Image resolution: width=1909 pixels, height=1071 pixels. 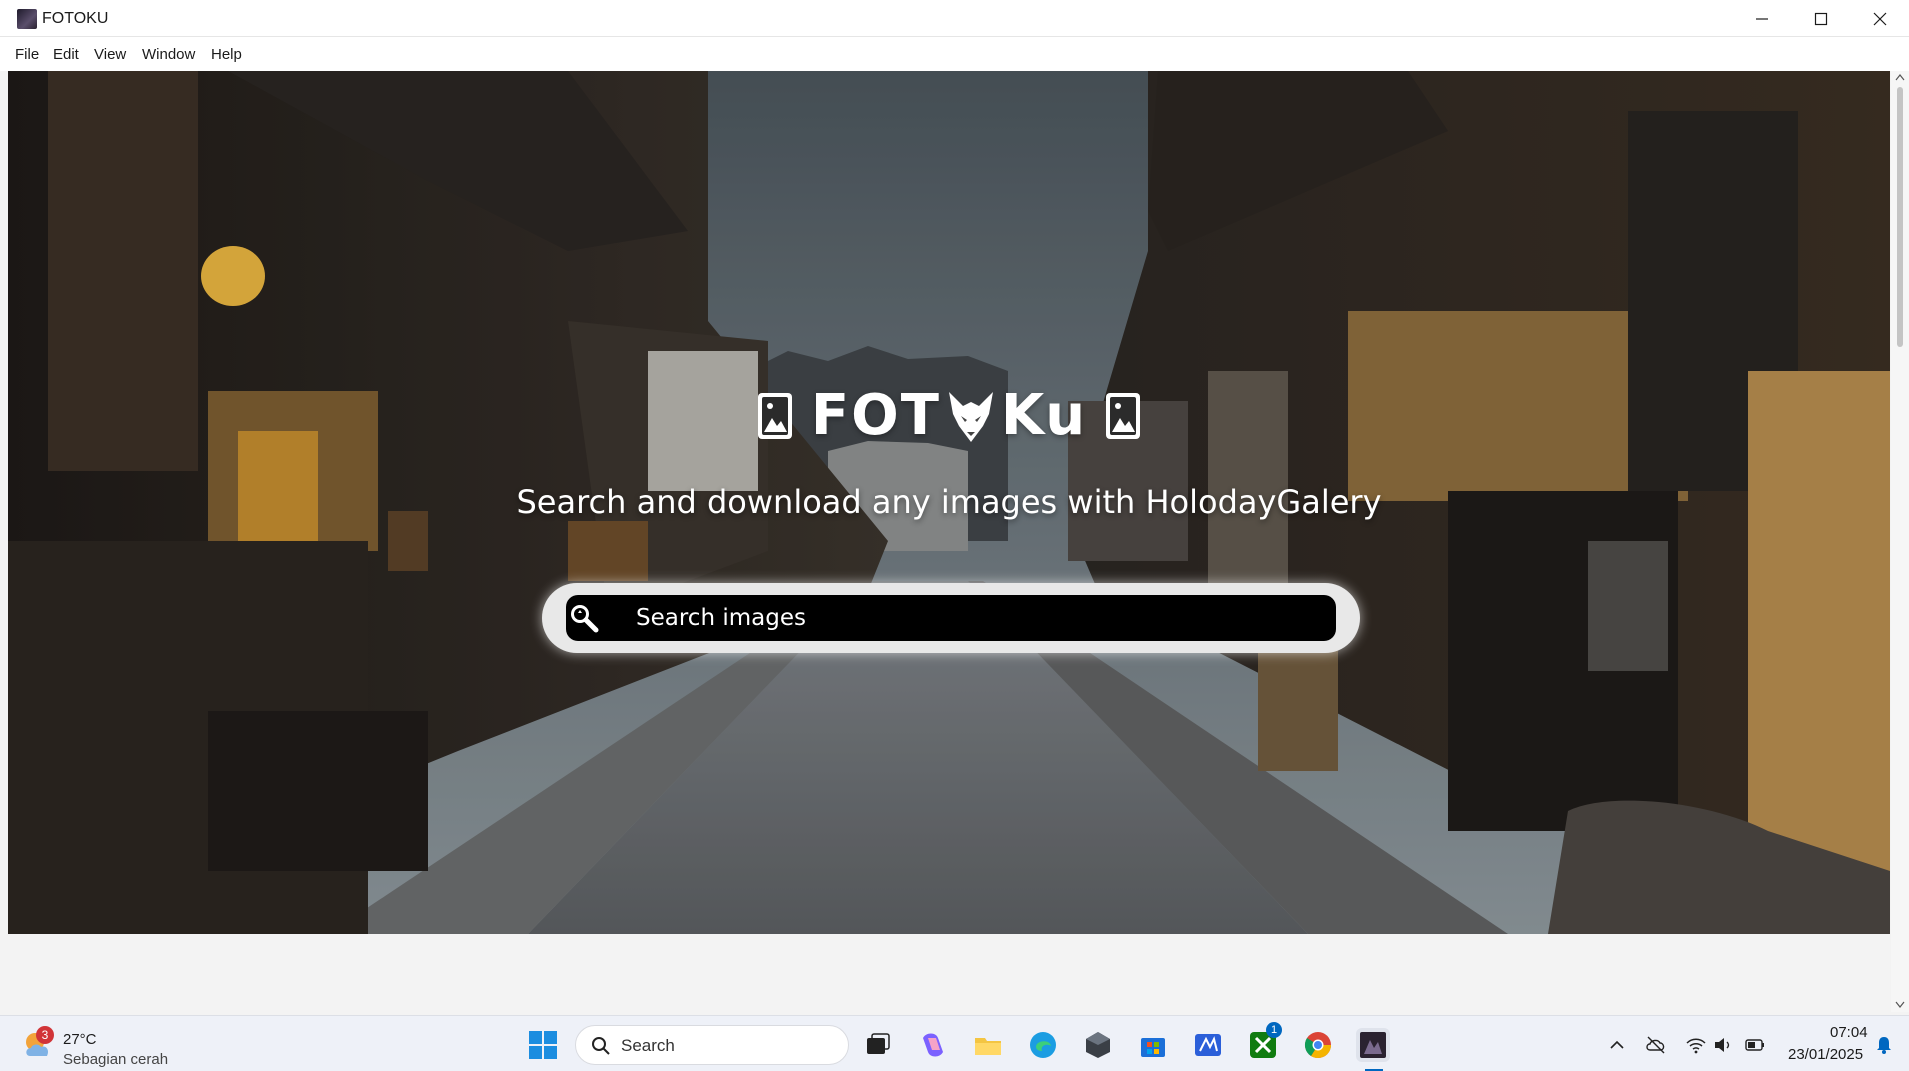 What do you see at coordinates (721, 618) in the screenshot?
I see `search-placeholder: Search images` at bounding box center [721, 618].